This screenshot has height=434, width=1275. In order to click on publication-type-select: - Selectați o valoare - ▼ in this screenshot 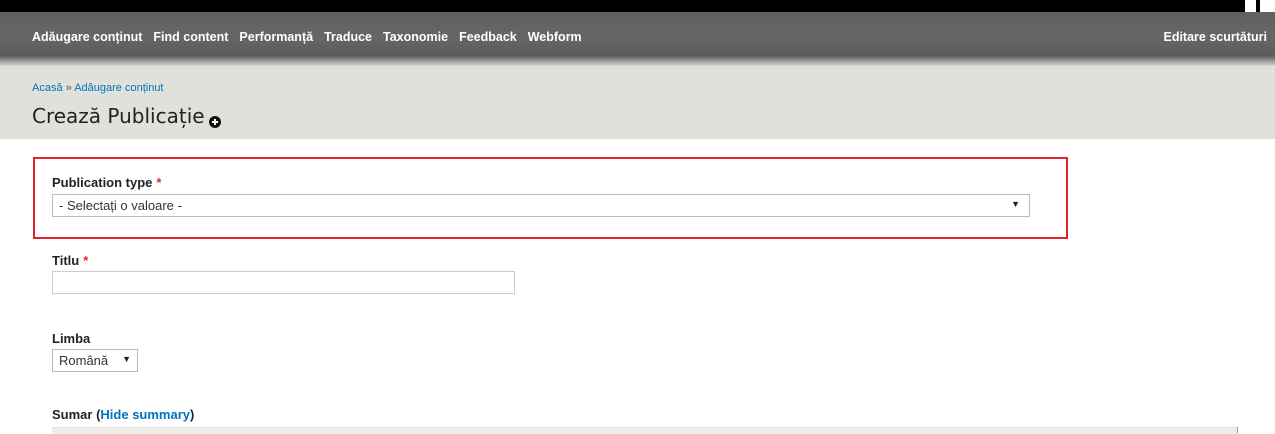, I will do `click(541, 205)`.